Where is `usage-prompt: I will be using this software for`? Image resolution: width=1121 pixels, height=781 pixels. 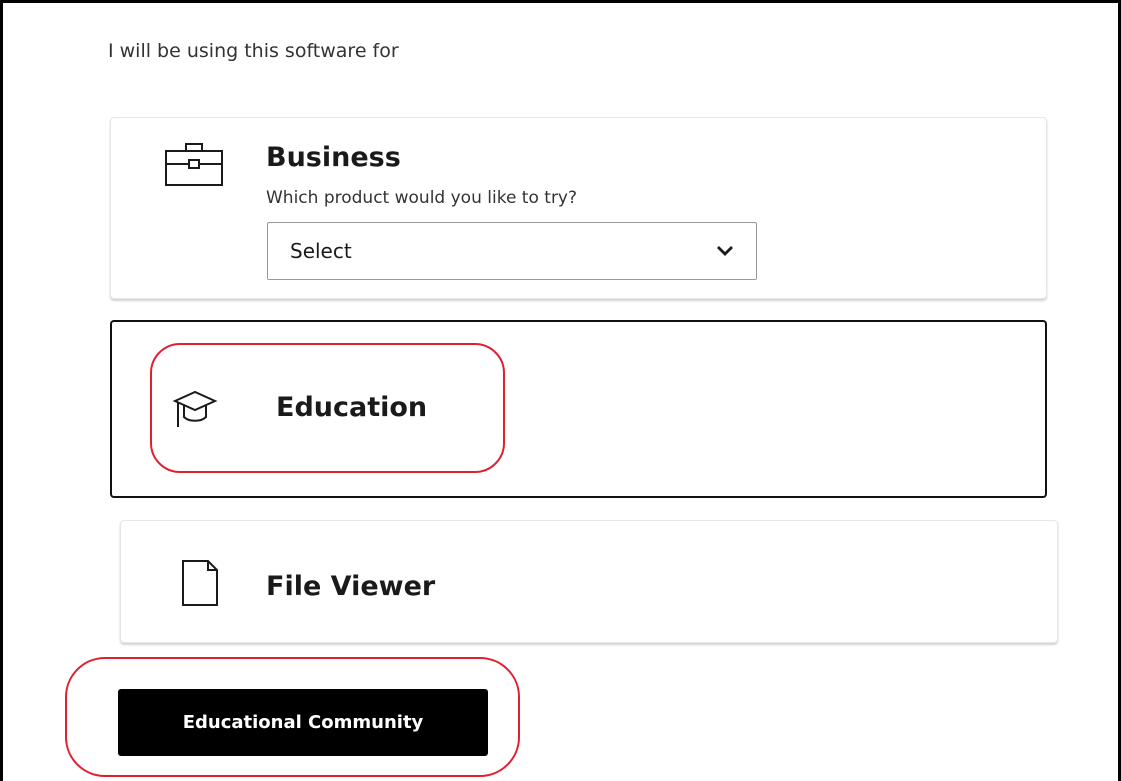
usage-prompt: I will be using this software for is located at coordinates (253, 51).